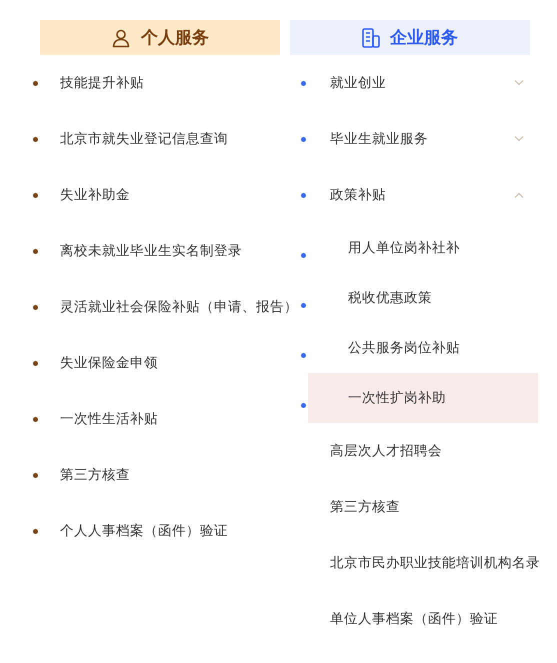 This screenshot has width=557, height=663. What do you see at coordinates (423, 398) in the screenshot?
I see `submenu-item: 一次性扩岗补助` at bounding box center [423, 398].